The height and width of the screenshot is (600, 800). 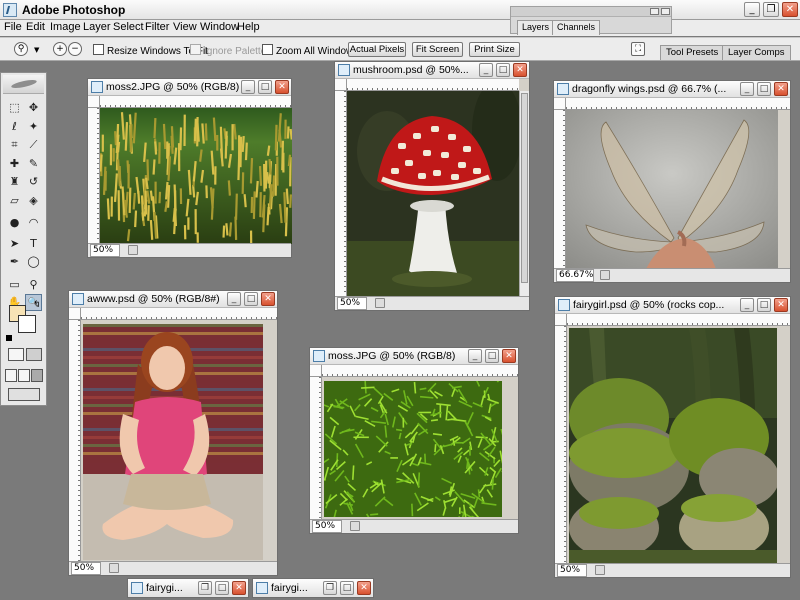 What do you see at coordinates (36, 50) in the screenshot?
I see `chevron-down-icon: ▼` at bounding box center [36, 50].